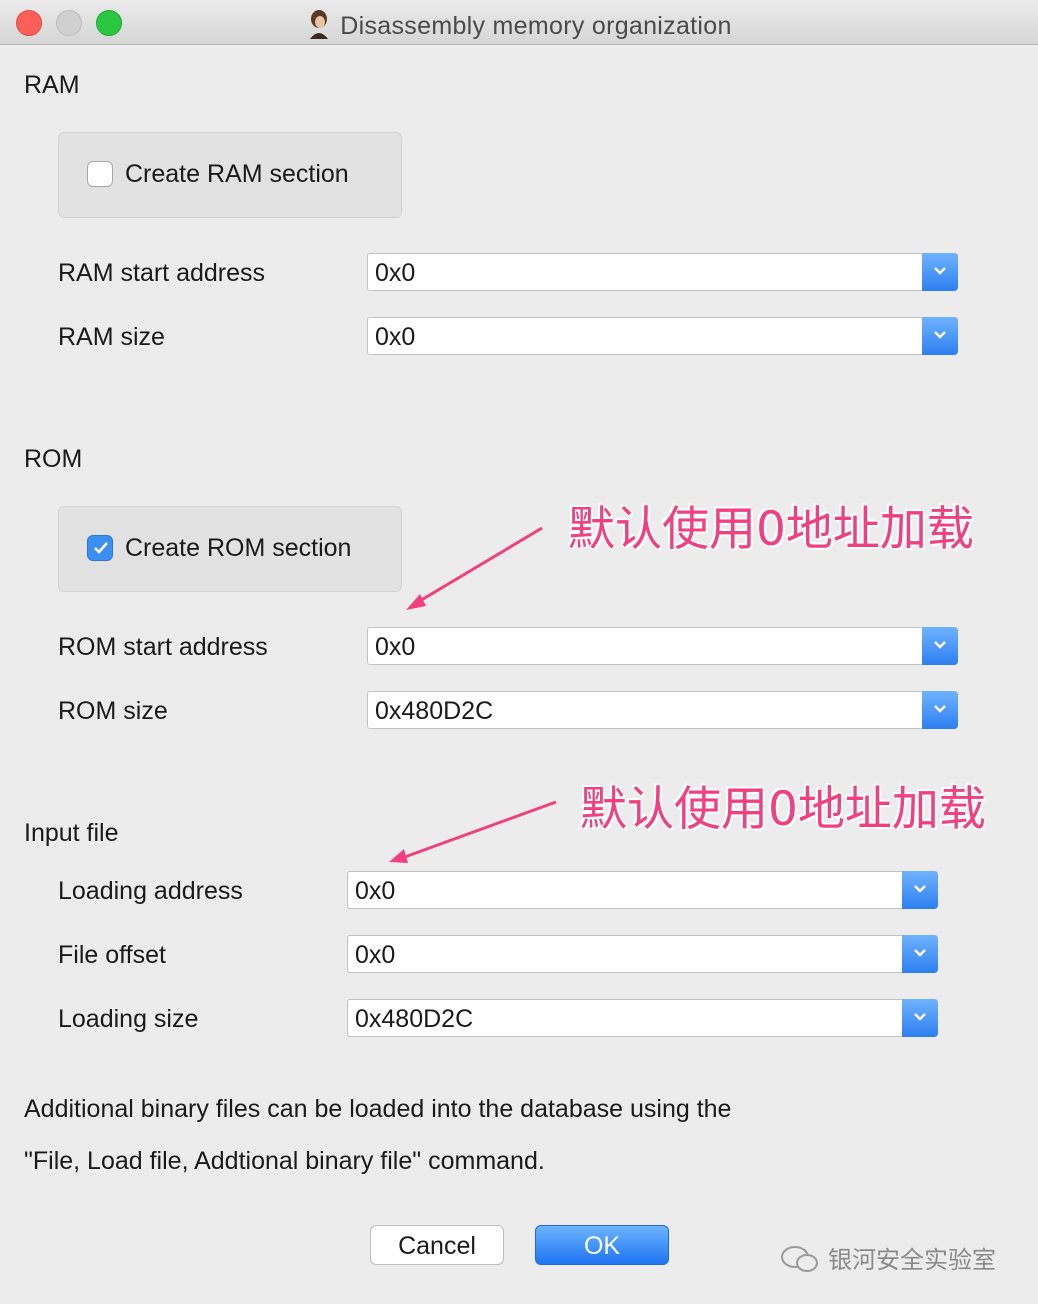  Describe the element at coordinates (473, 694) in the screenshot. I see `annotation-arrows` at that location.